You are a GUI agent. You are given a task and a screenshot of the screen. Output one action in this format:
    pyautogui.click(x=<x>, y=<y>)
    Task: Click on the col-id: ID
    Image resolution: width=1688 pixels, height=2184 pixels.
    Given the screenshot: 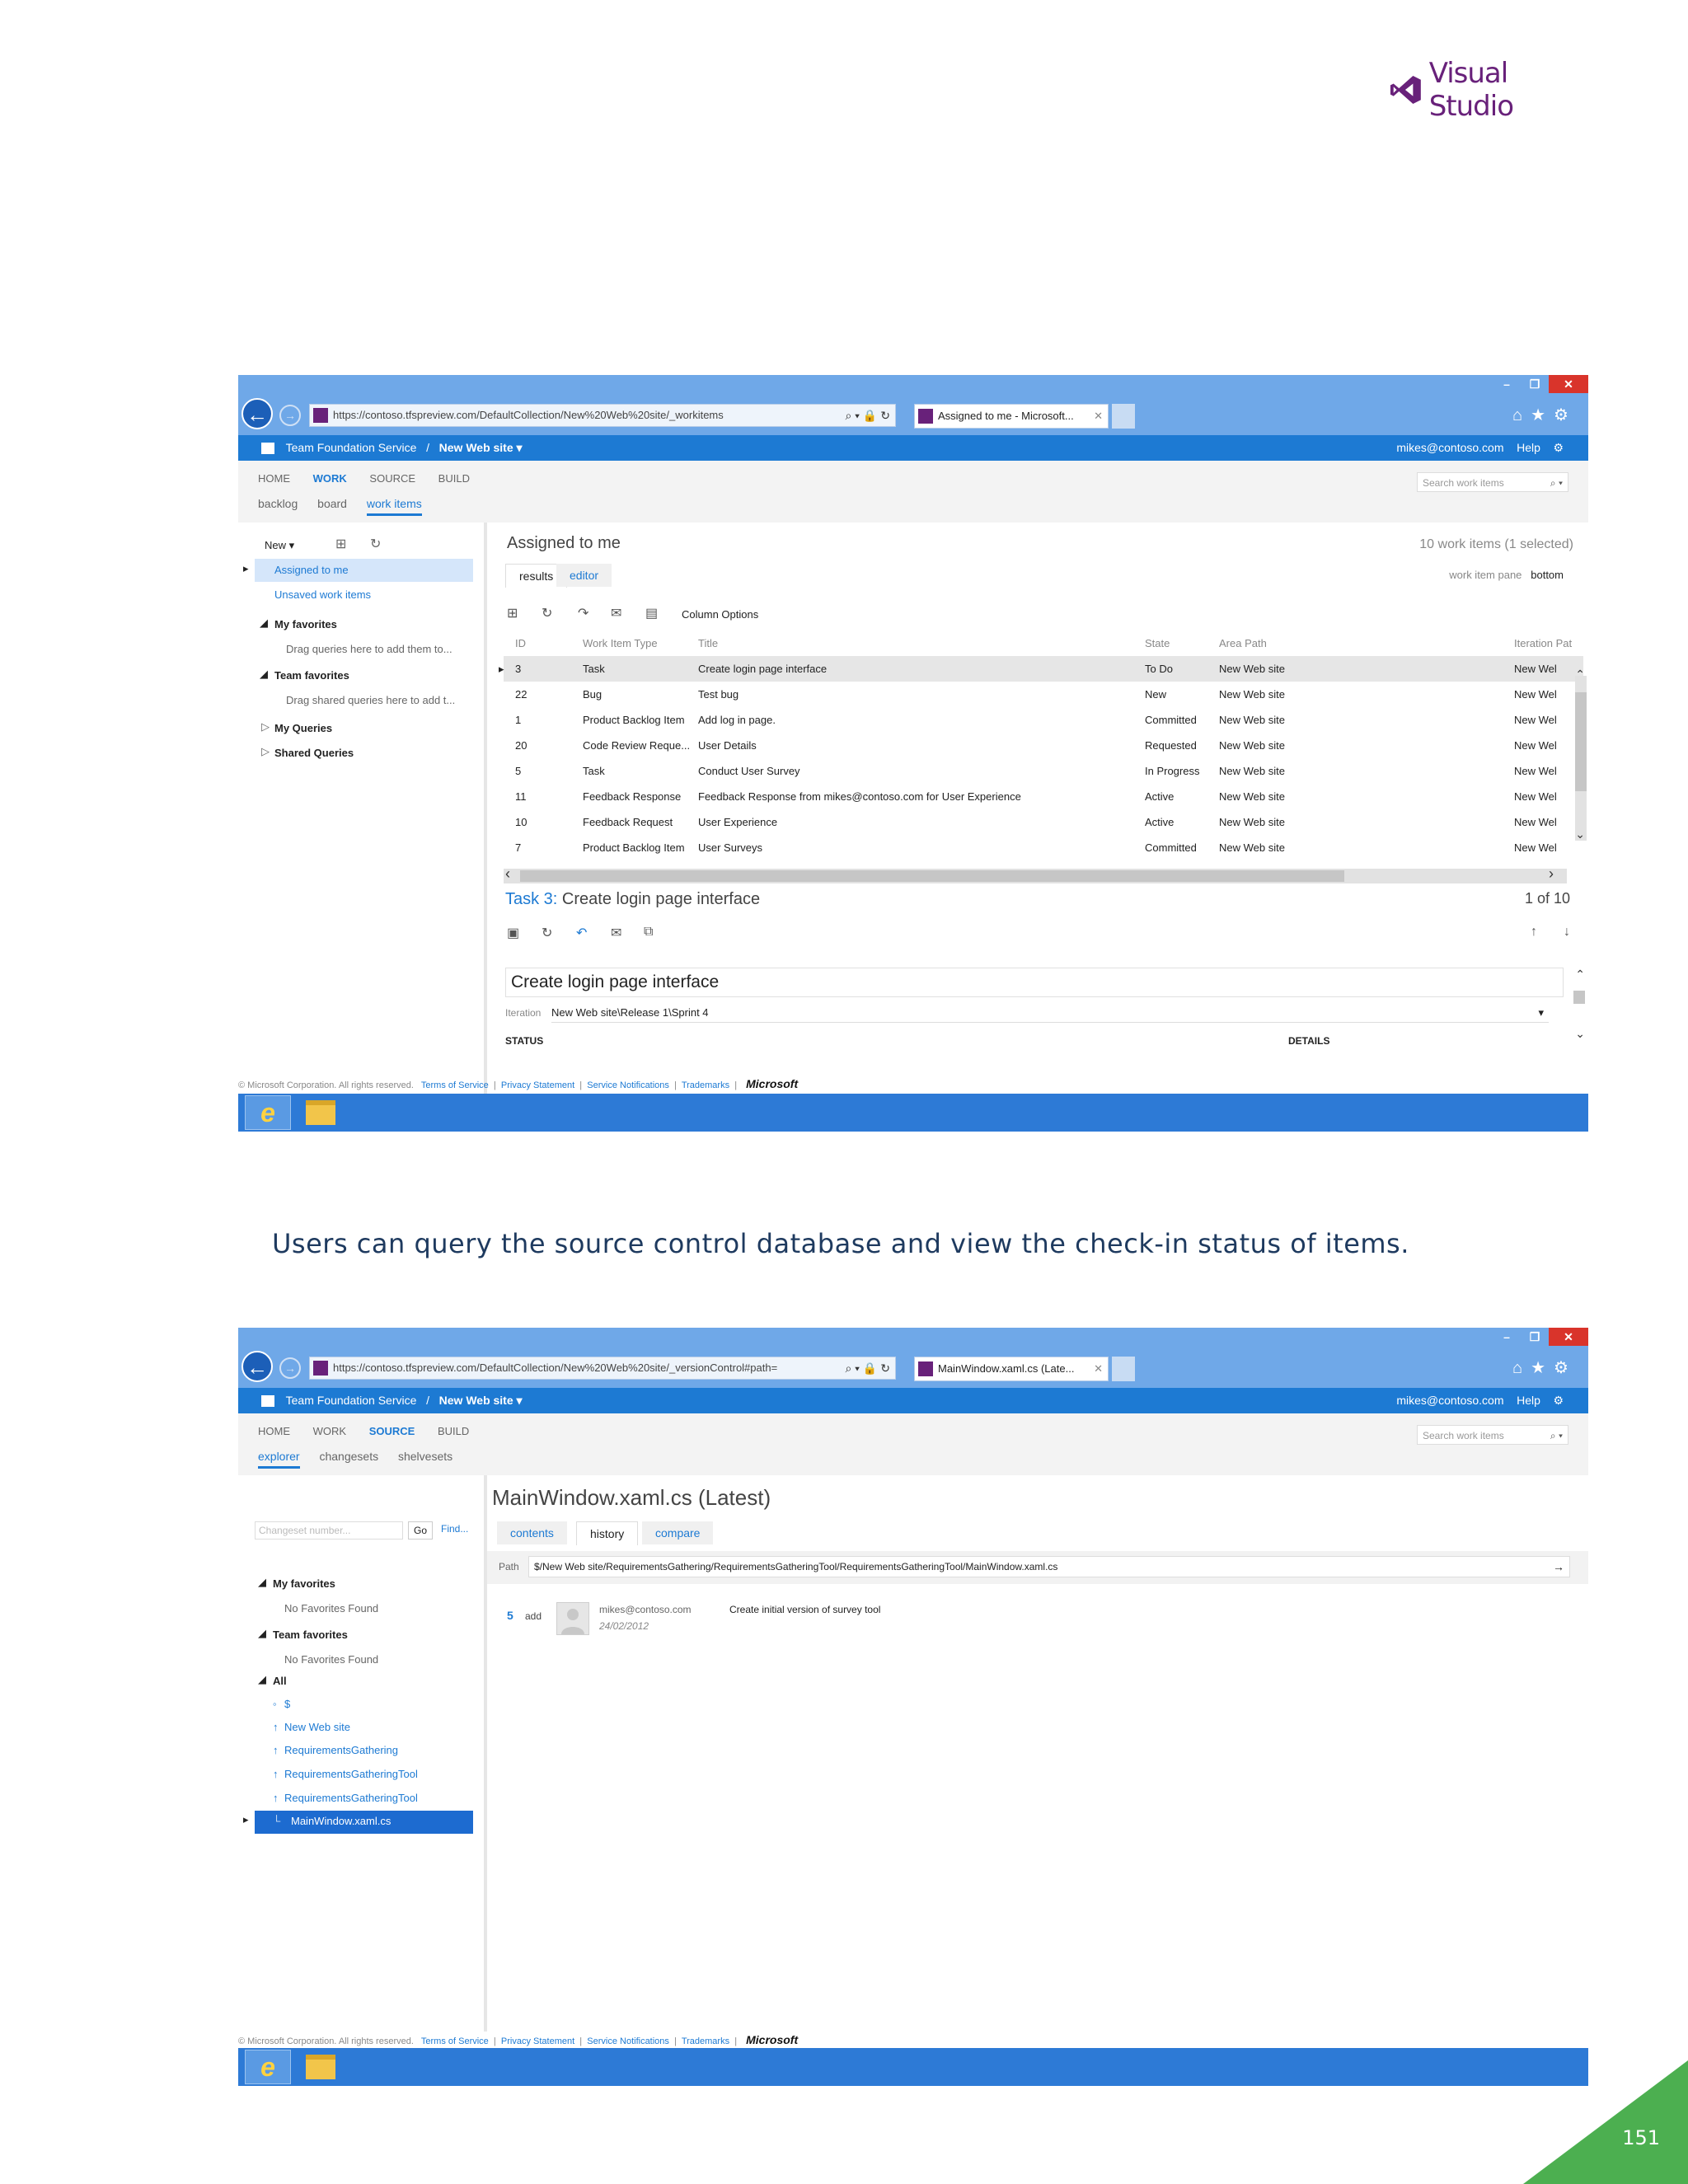 What is the action you would take?
    pyautogui.click(x=520, y=643)
    